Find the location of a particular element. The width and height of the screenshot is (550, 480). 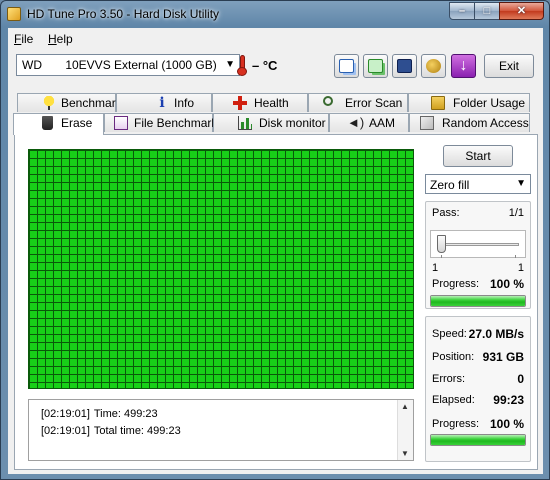

pass-label: Pass: is located at coordinates (446, 213).